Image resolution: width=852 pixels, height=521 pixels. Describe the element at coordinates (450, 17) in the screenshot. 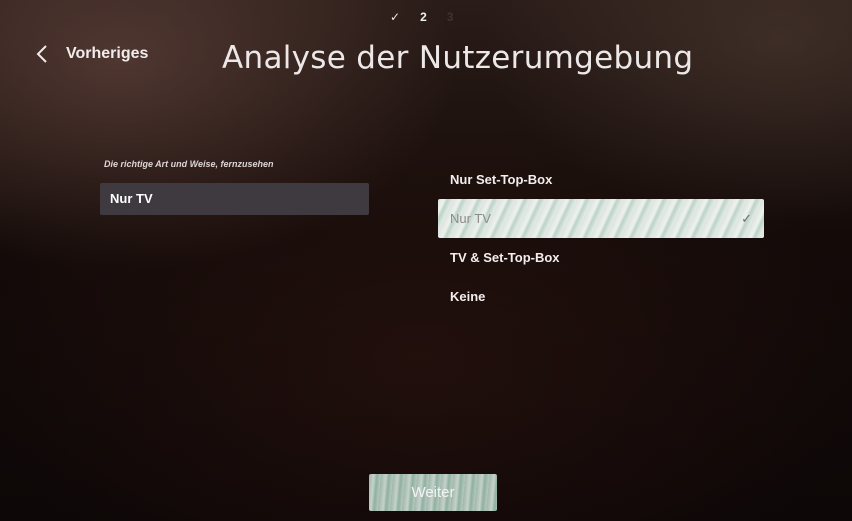

I see `step-3-upcoming: 3` at that location.